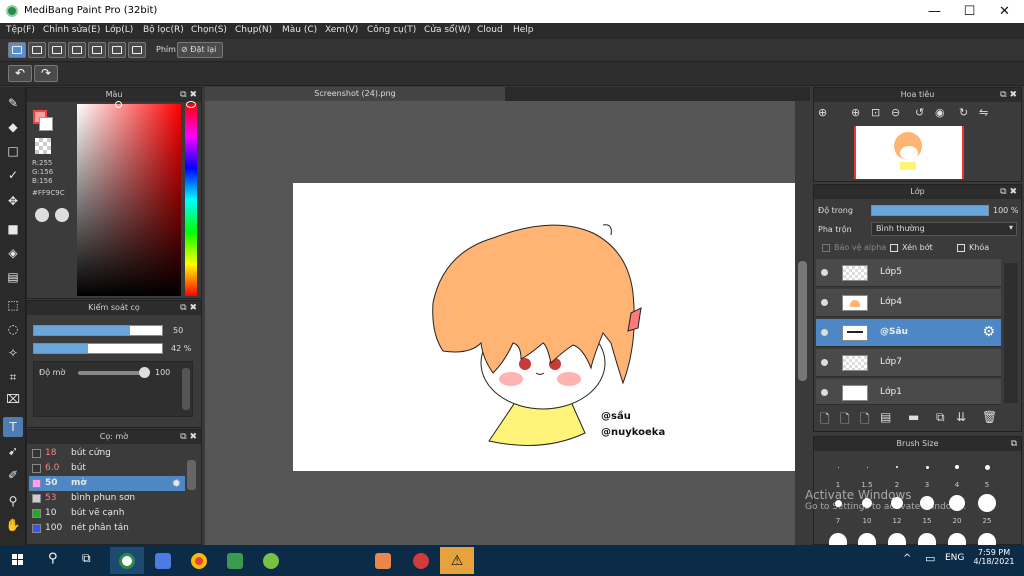 This screenshot has width=1024, height=576. I want to click on hue-slider, so click(191, 200).